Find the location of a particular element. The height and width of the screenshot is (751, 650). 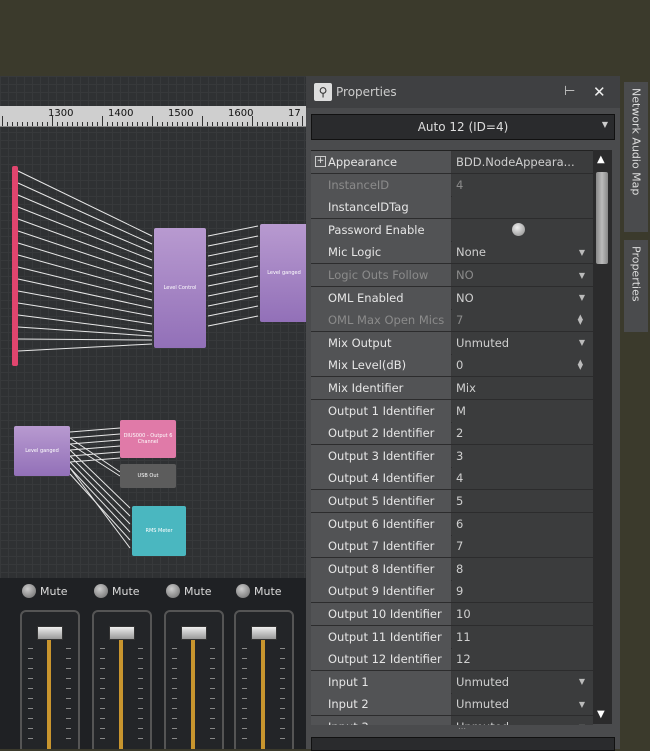

tab-properties: Properties is located at coordinates (636, 286).